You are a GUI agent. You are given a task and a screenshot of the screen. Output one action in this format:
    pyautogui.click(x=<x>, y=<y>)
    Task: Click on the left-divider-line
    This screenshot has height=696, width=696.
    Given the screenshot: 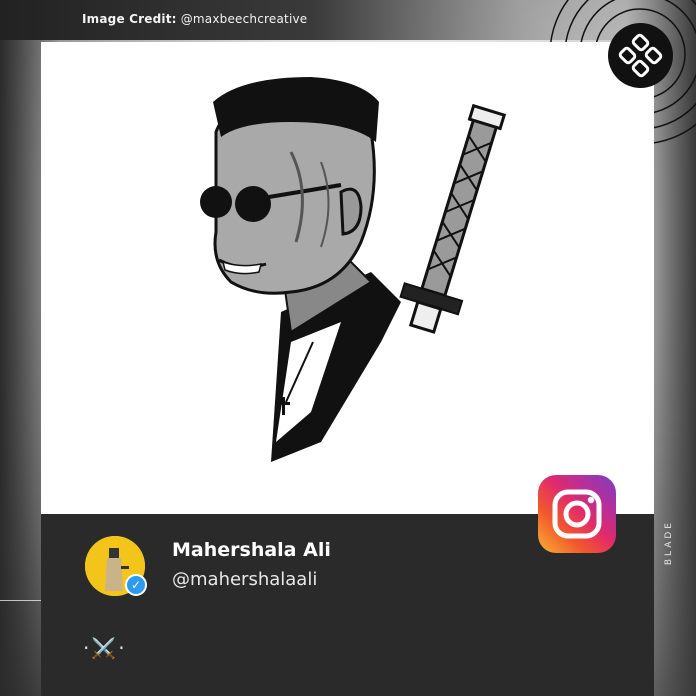 What is the action you would take?
    pyautogui.click(x=20, y=600)
    